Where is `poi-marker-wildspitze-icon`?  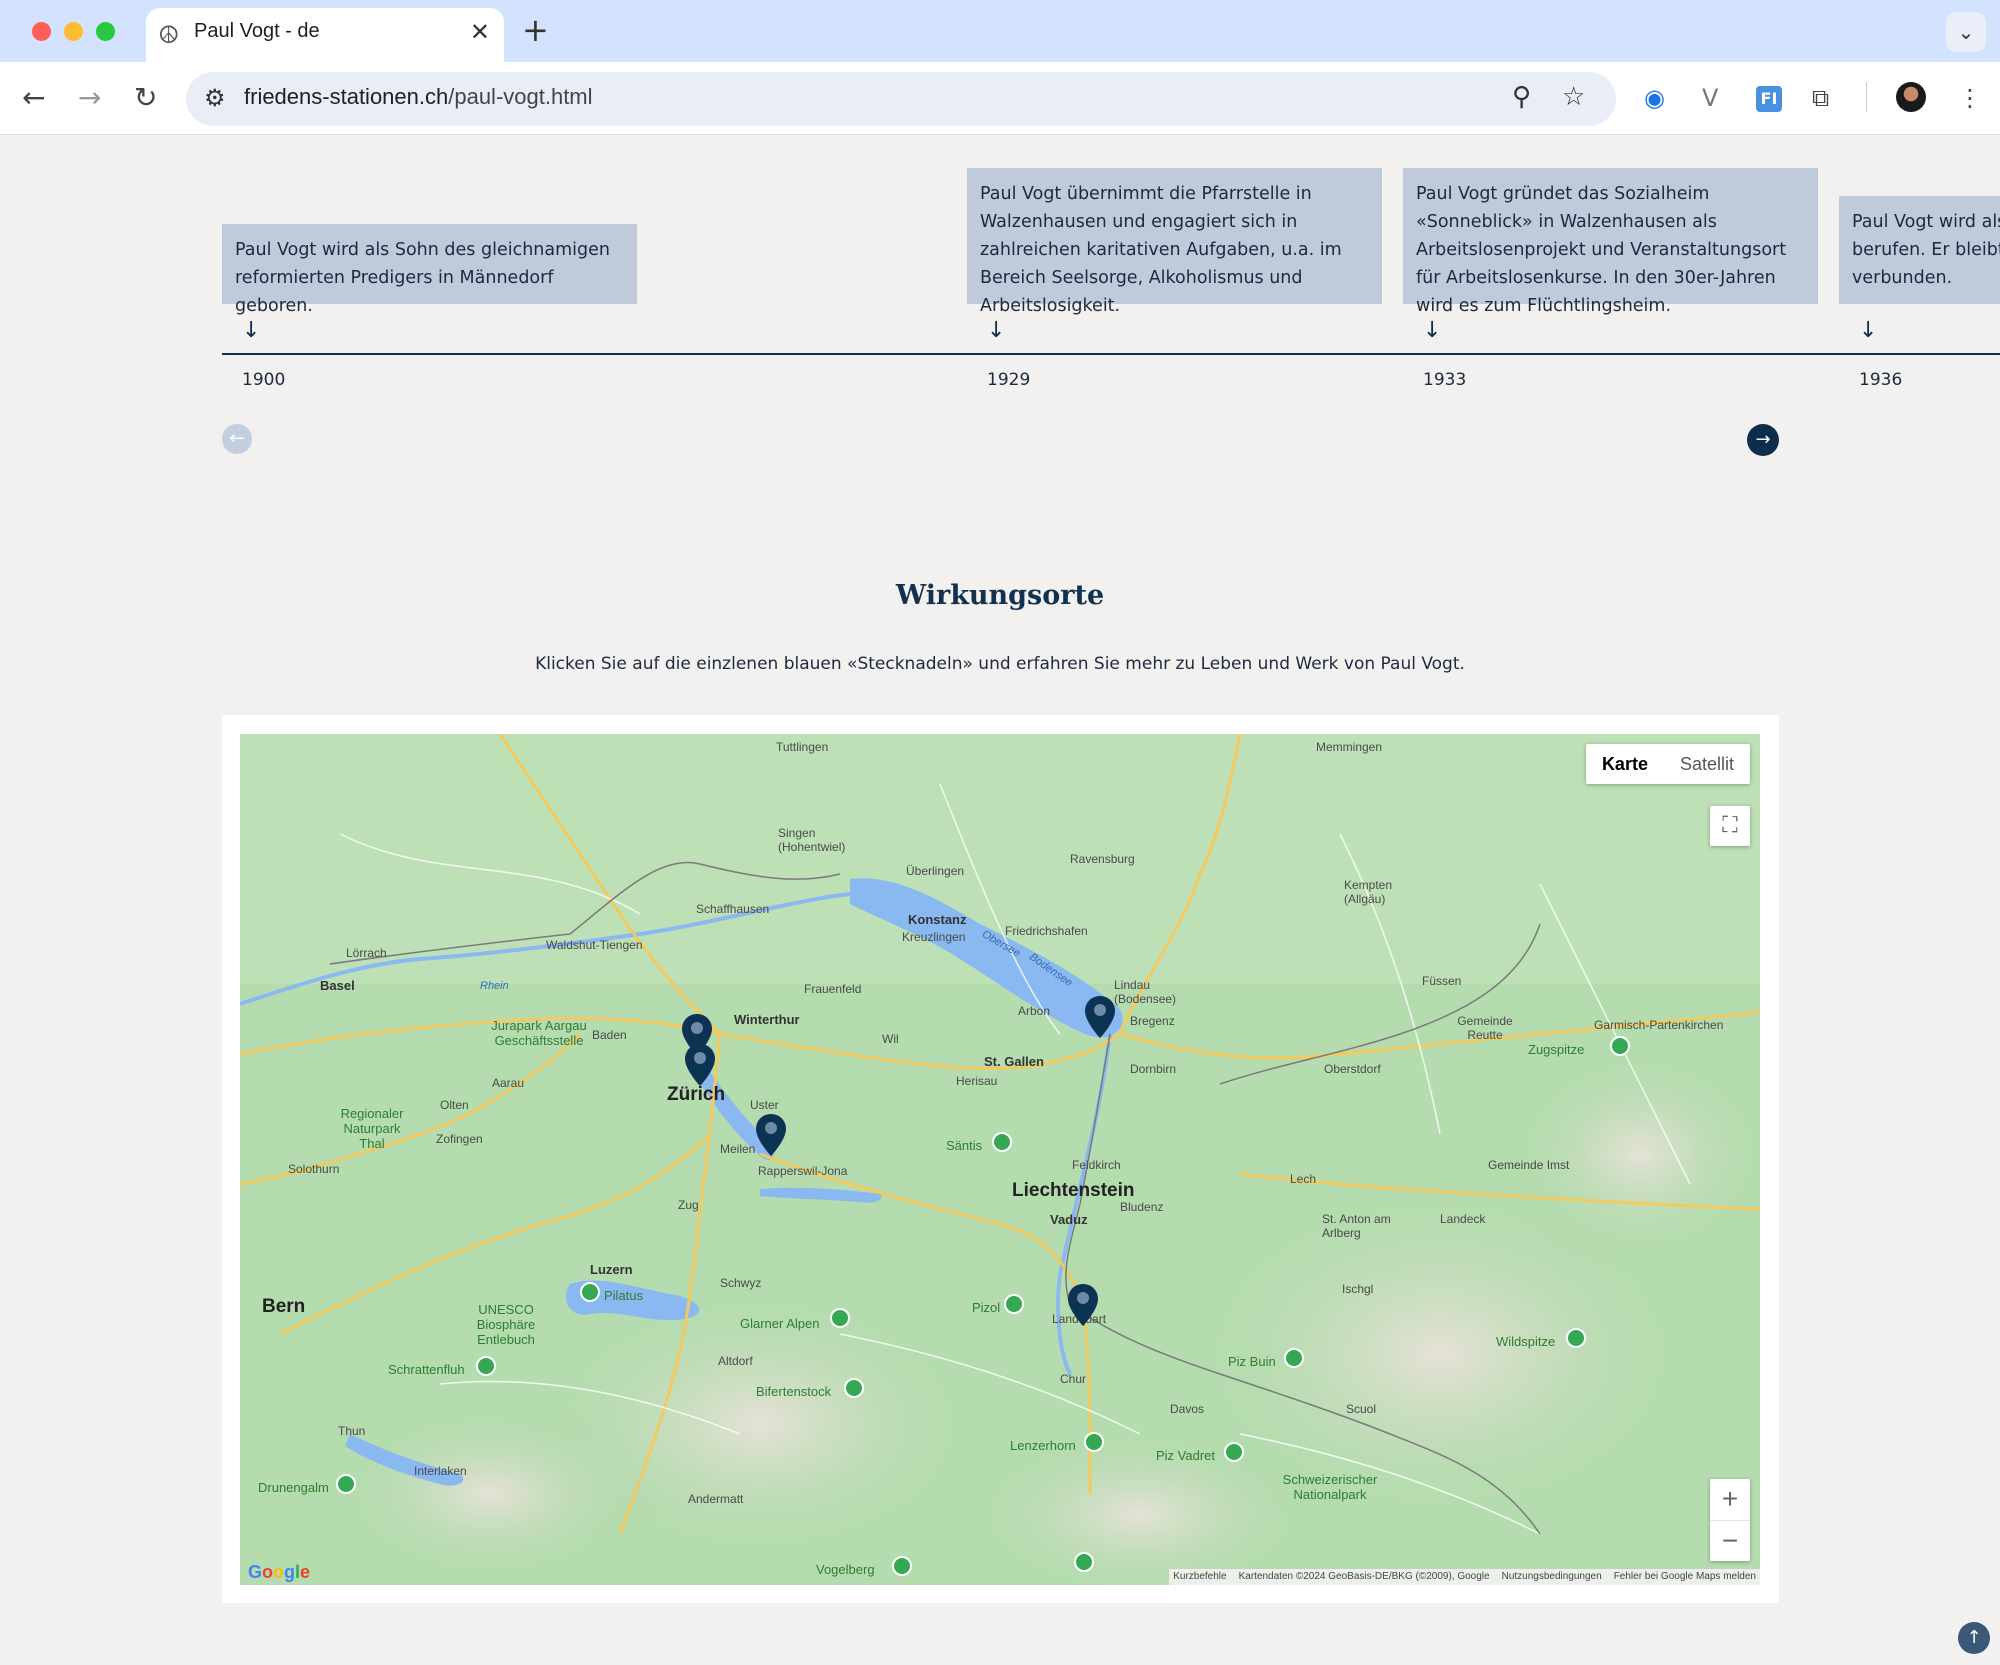 poi-marker-wildspitze-icon is located at coordinates (1576, 1338).